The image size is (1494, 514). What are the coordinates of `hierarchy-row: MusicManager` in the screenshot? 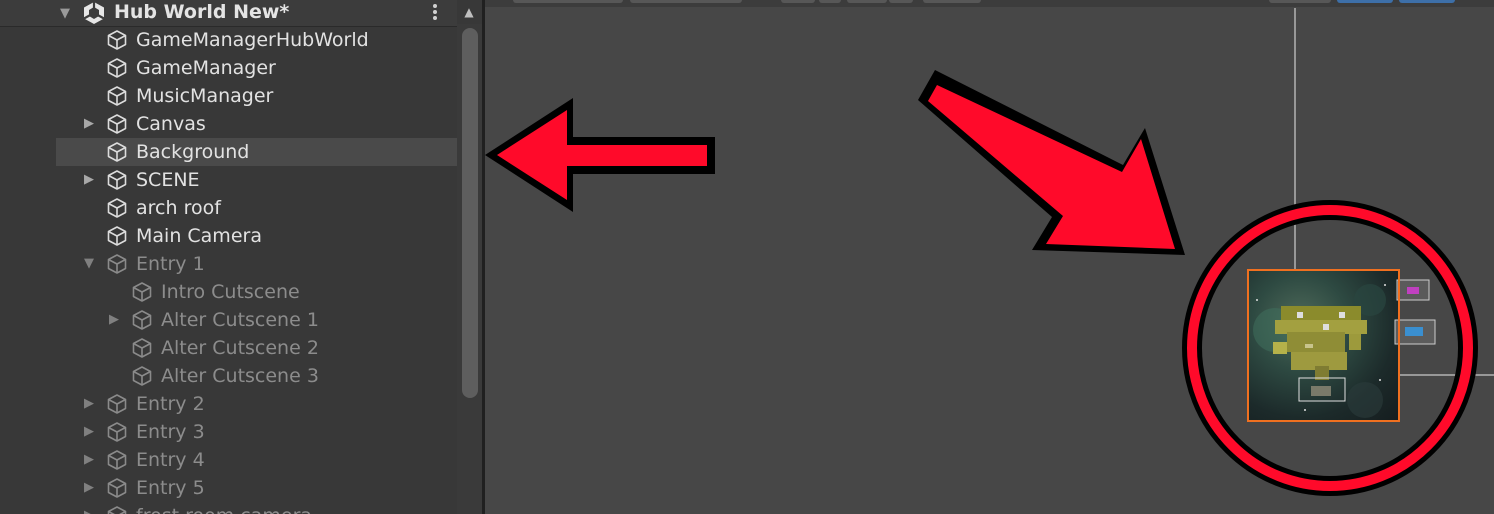 It's located at (256, 96).